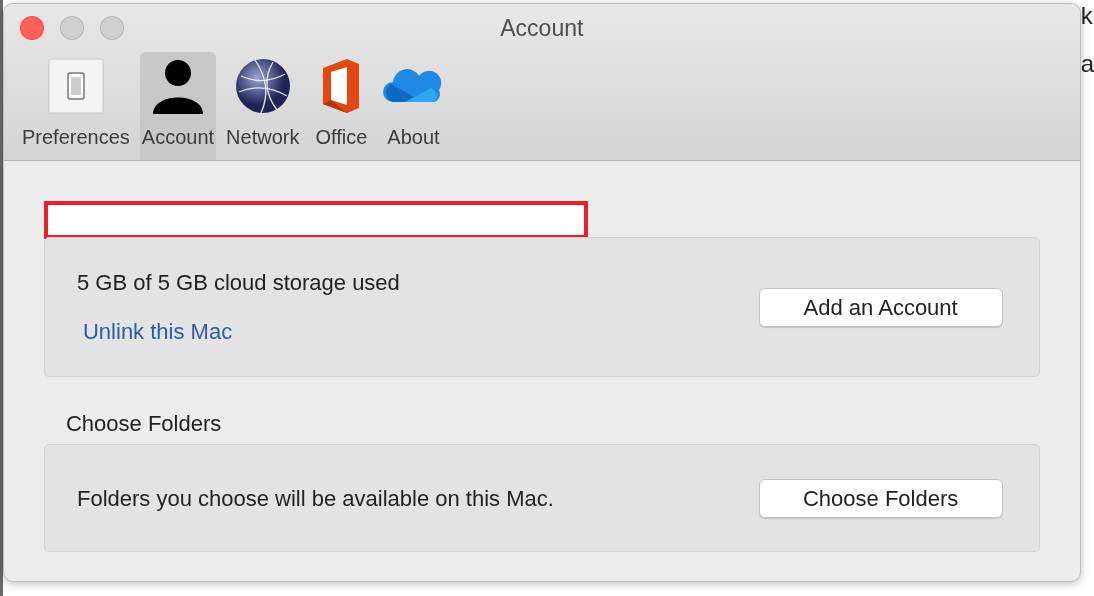  I want to click on toolbar-tab: Preferences, so click(76, 106).